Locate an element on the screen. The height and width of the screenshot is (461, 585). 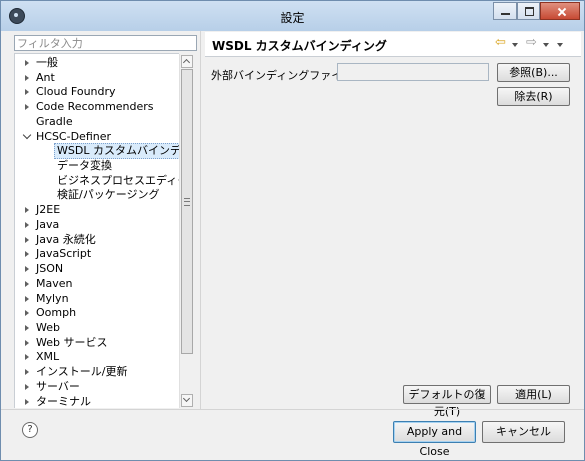
restore-defaults-button: デフォルトの復元(T) is located at coordinates (447, 401).